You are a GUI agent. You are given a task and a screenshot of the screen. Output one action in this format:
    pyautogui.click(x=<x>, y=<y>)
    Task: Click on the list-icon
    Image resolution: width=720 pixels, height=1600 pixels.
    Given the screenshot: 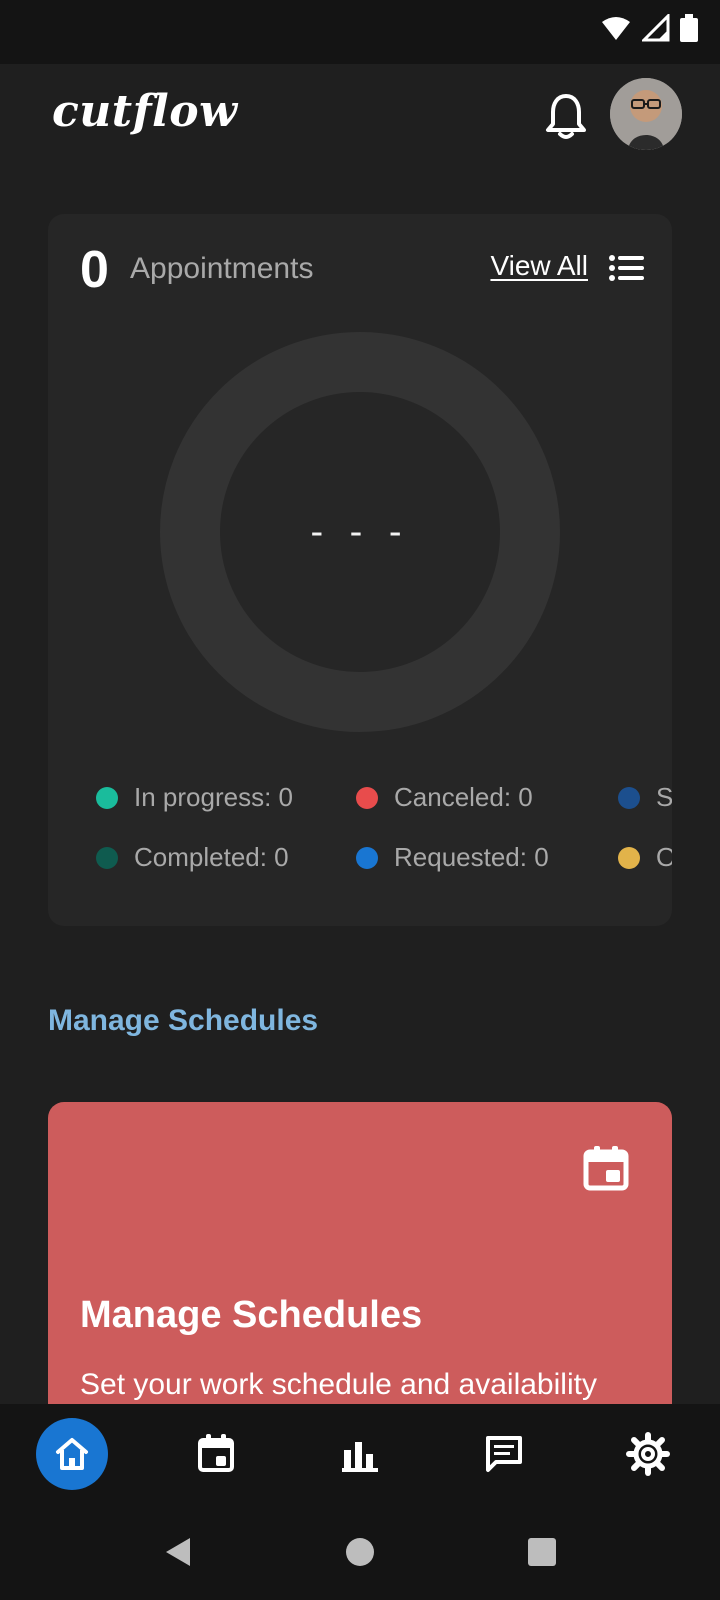 What is the action you would take?
    pyautogui.click(x=626, y=268)
    